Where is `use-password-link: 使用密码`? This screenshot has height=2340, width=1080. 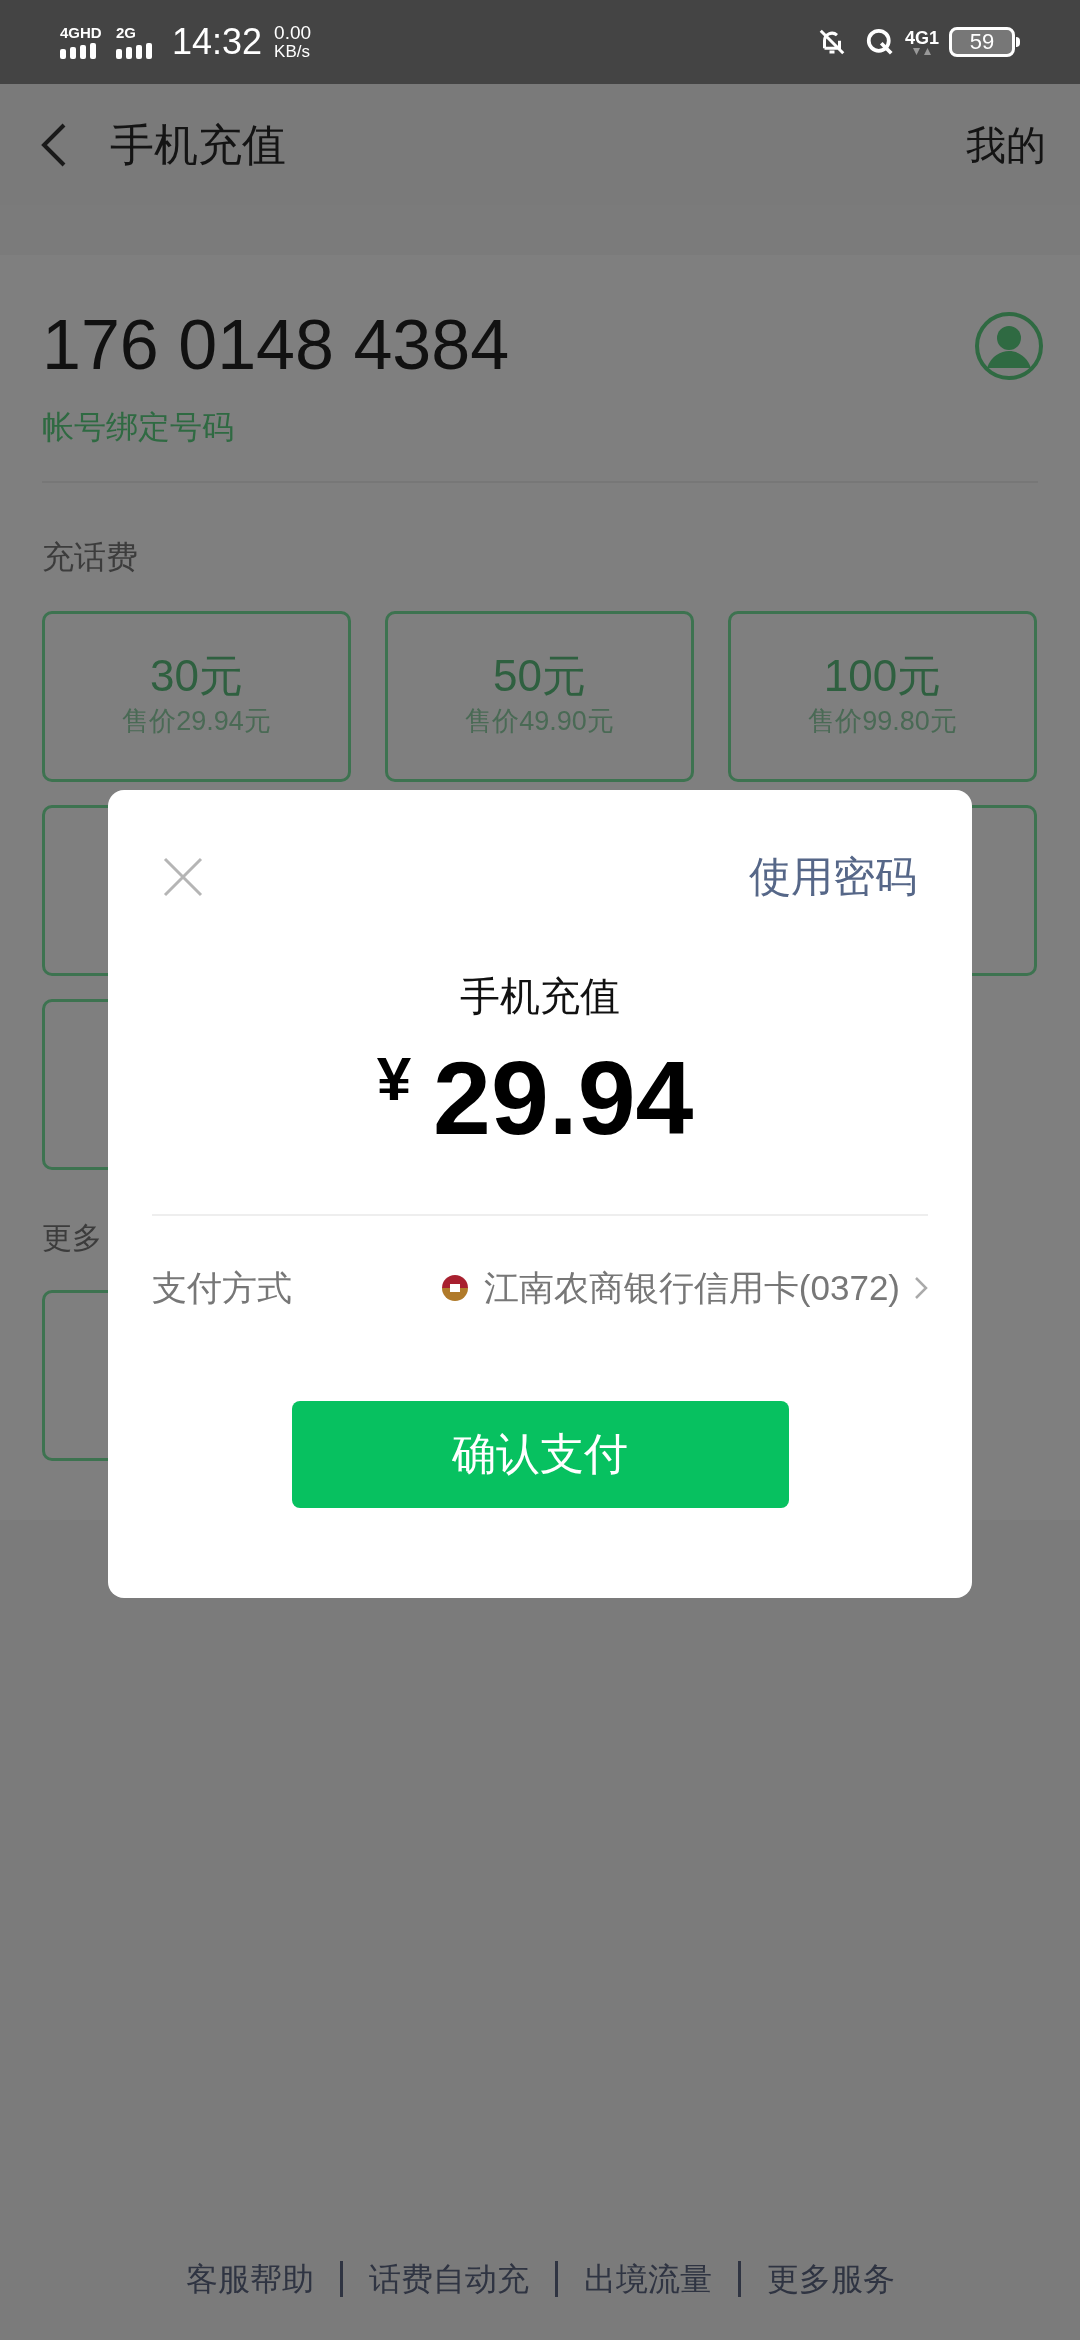
use-password-link: 使用密码 is located at coordinates (833, 876).